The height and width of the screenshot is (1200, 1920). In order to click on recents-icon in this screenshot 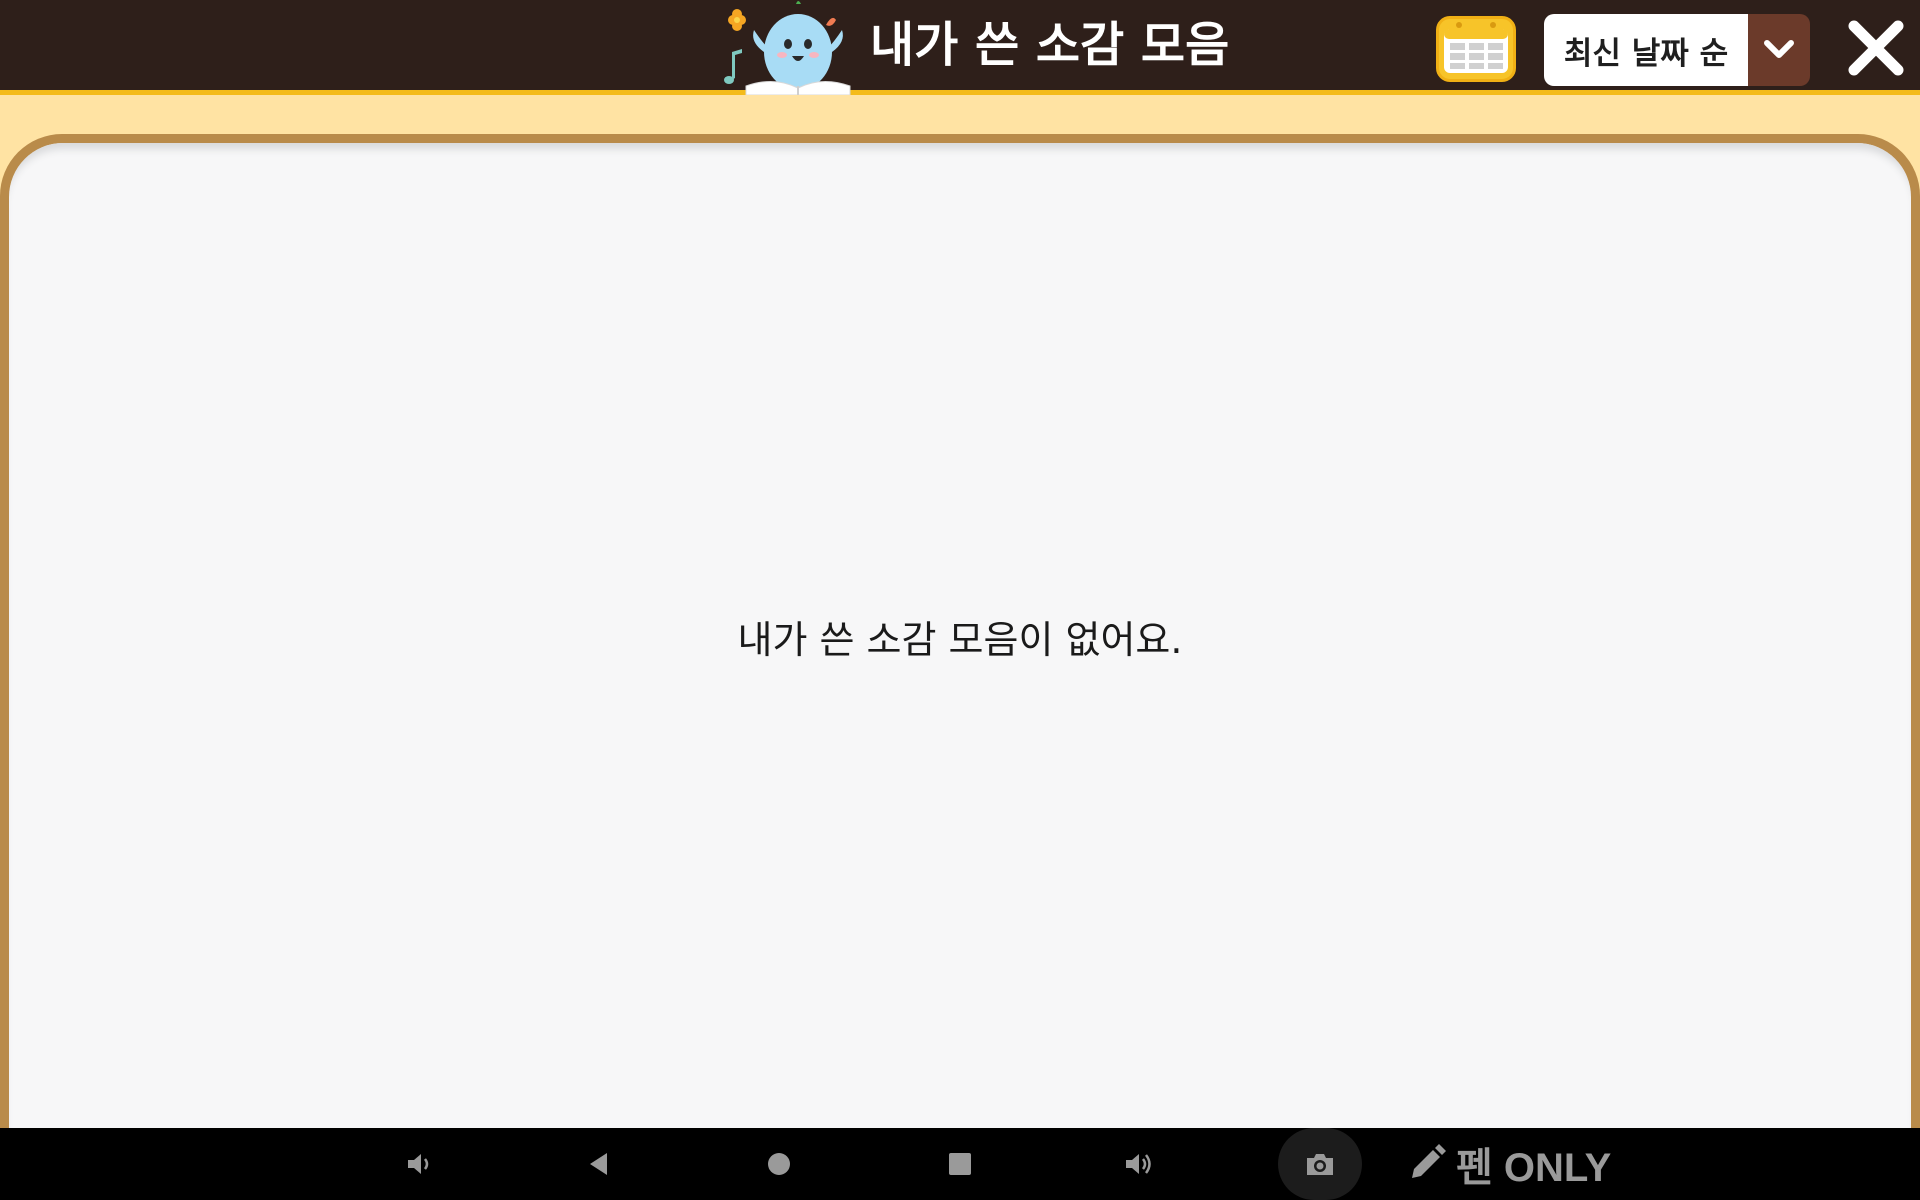, I will do `click(960, 1164)`.